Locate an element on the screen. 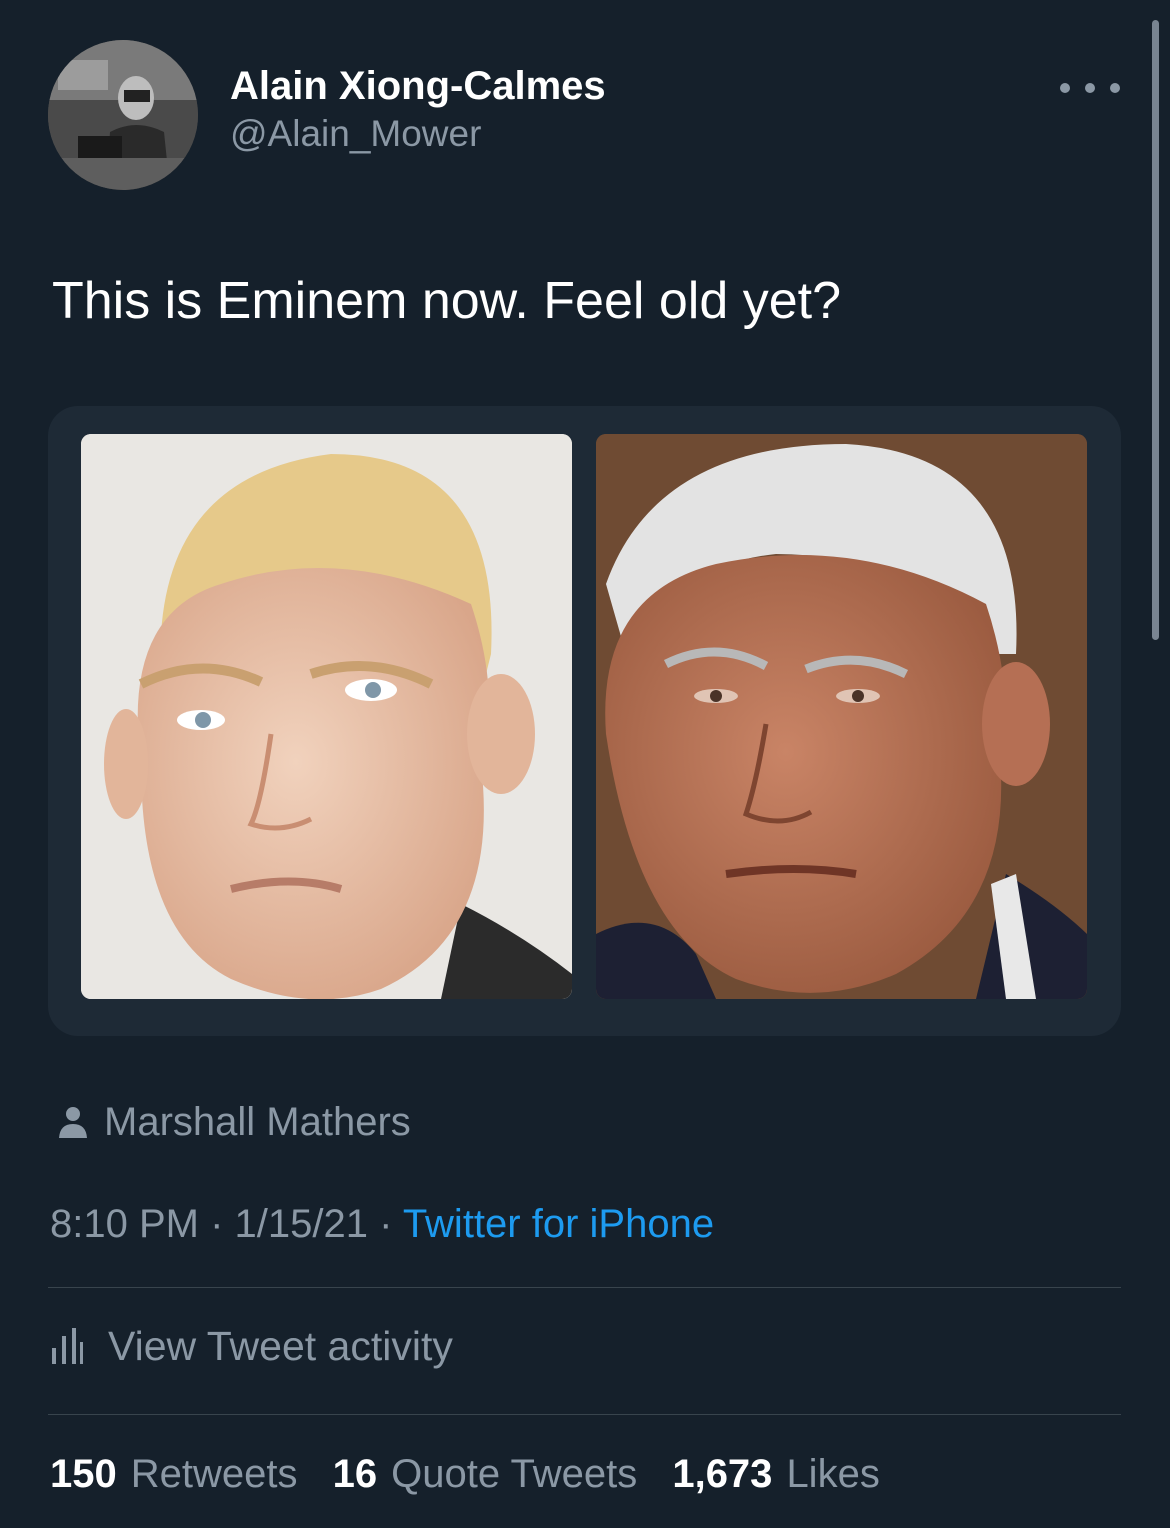 This screenshot has height=1528, width=1170. retweets-count: 150 is located at coordinates (83, 1474).